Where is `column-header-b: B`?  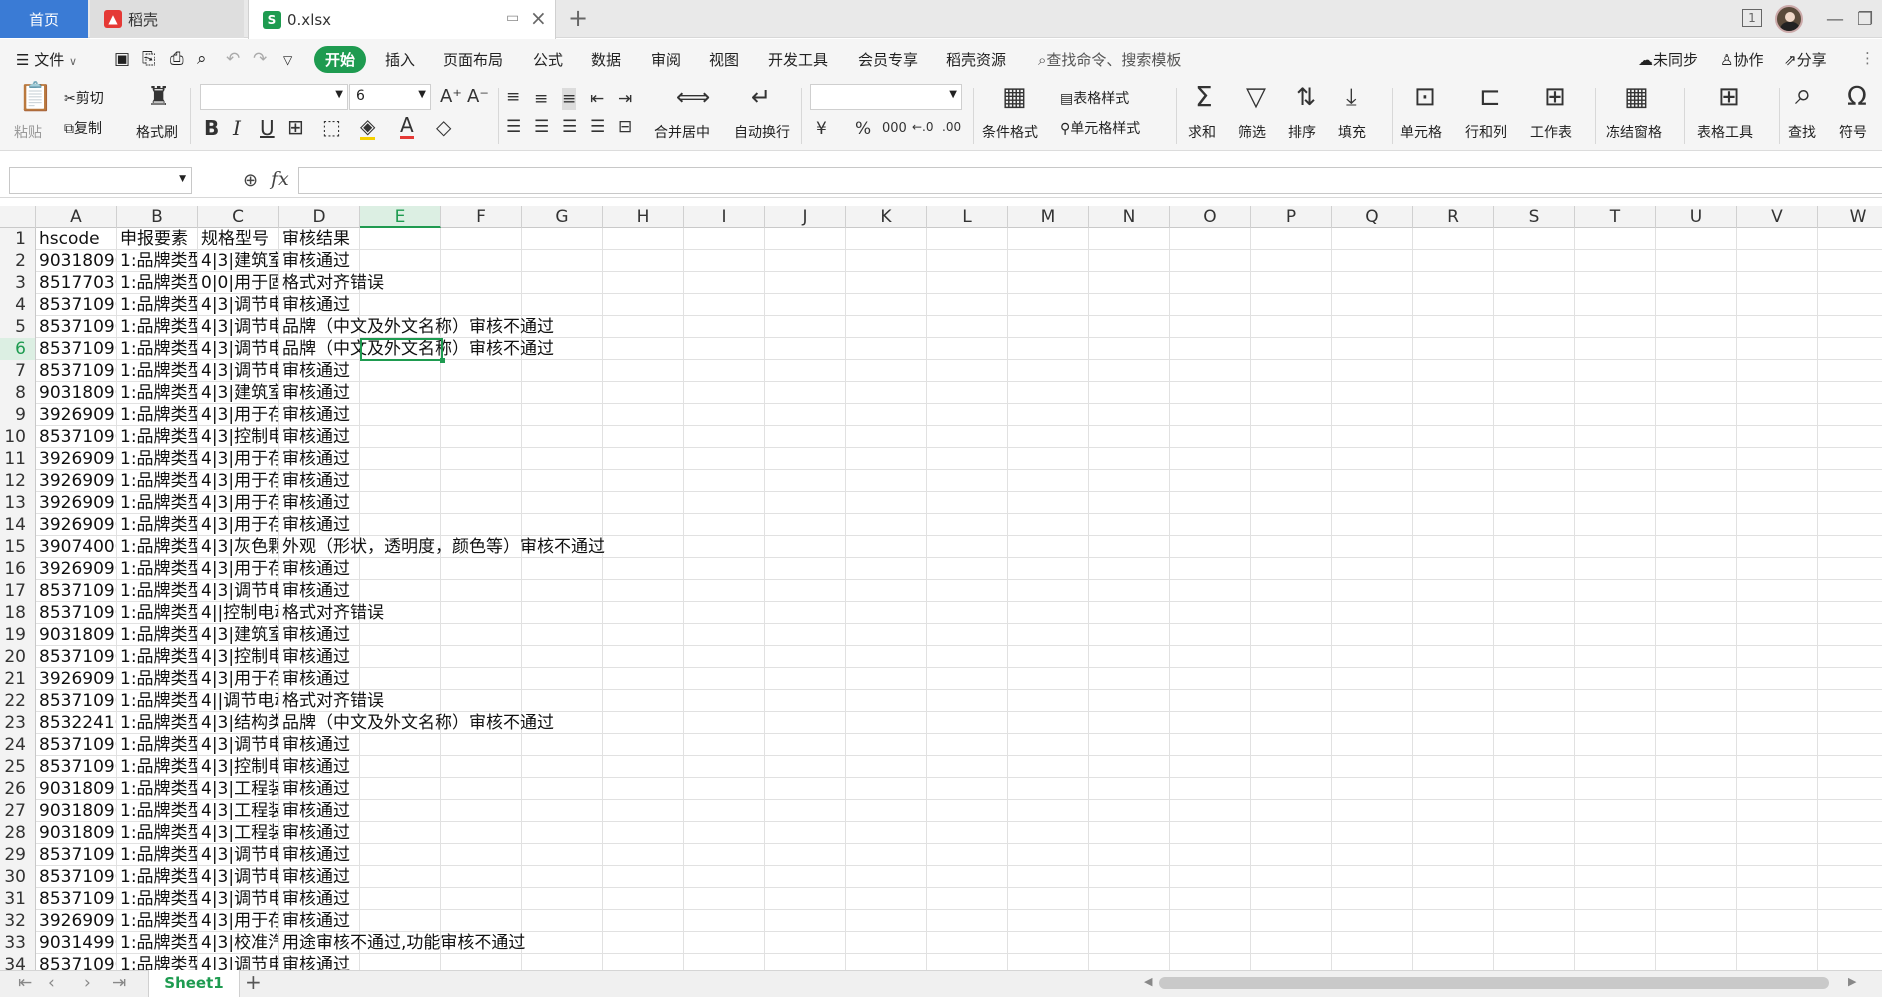 column-header-b: B is located at coordinates (157, 217).